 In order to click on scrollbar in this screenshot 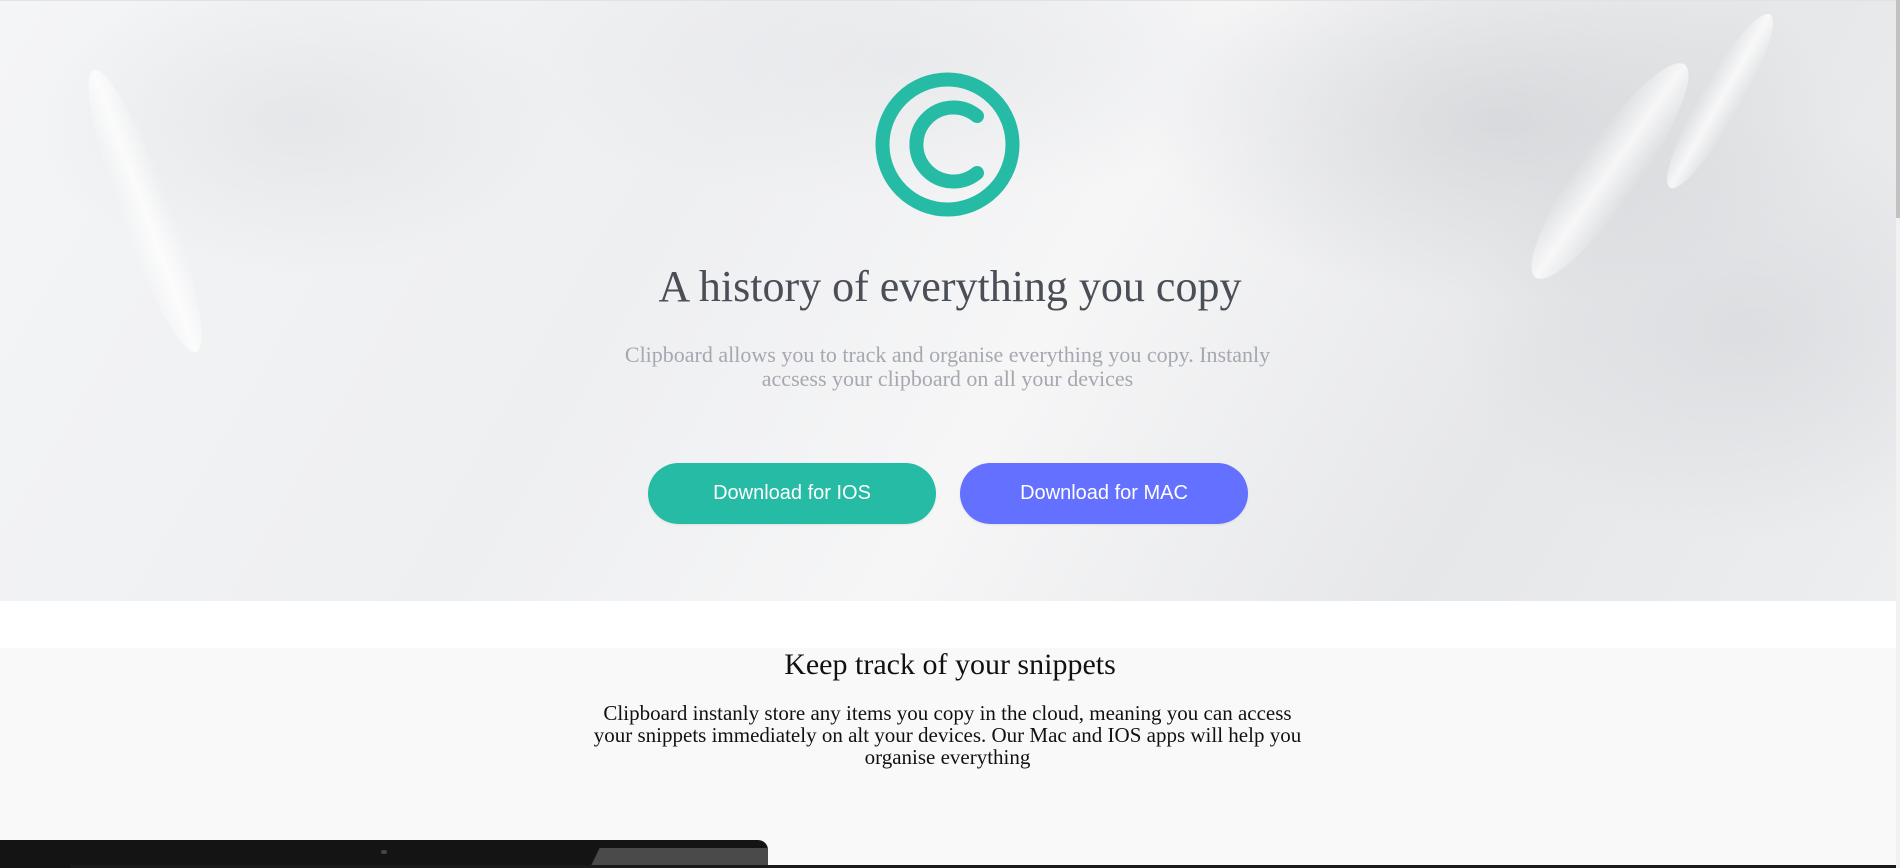, I will do `click(1898, 434)`.